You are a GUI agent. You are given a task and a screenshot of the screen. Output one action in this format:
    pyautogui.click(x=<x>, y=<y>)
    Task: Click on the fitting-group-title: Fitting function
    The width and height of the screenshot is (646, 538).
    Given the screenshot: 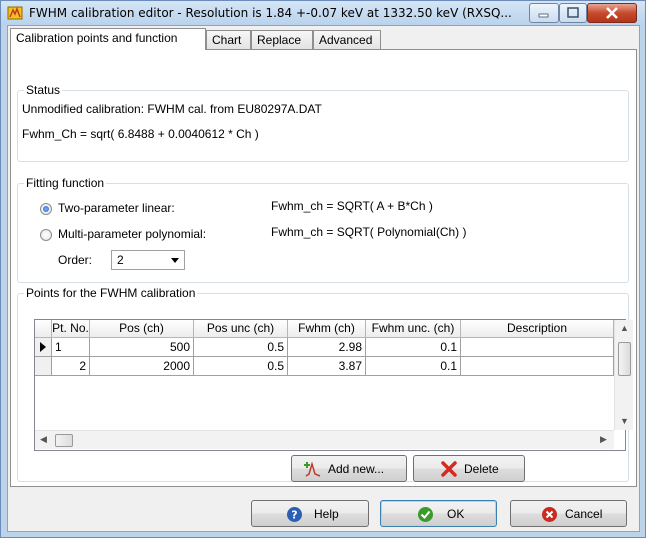 What is the action you would take?
    pyautogui.click(x=65, y=183)
    